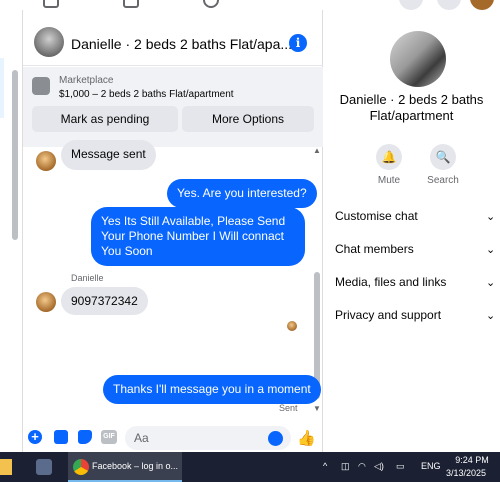 The height and width of the screenshot is (482, 500). Describe the element at coordinates (389, 157) in the screenshot. I see `bell-icon: 🔔` at that location.